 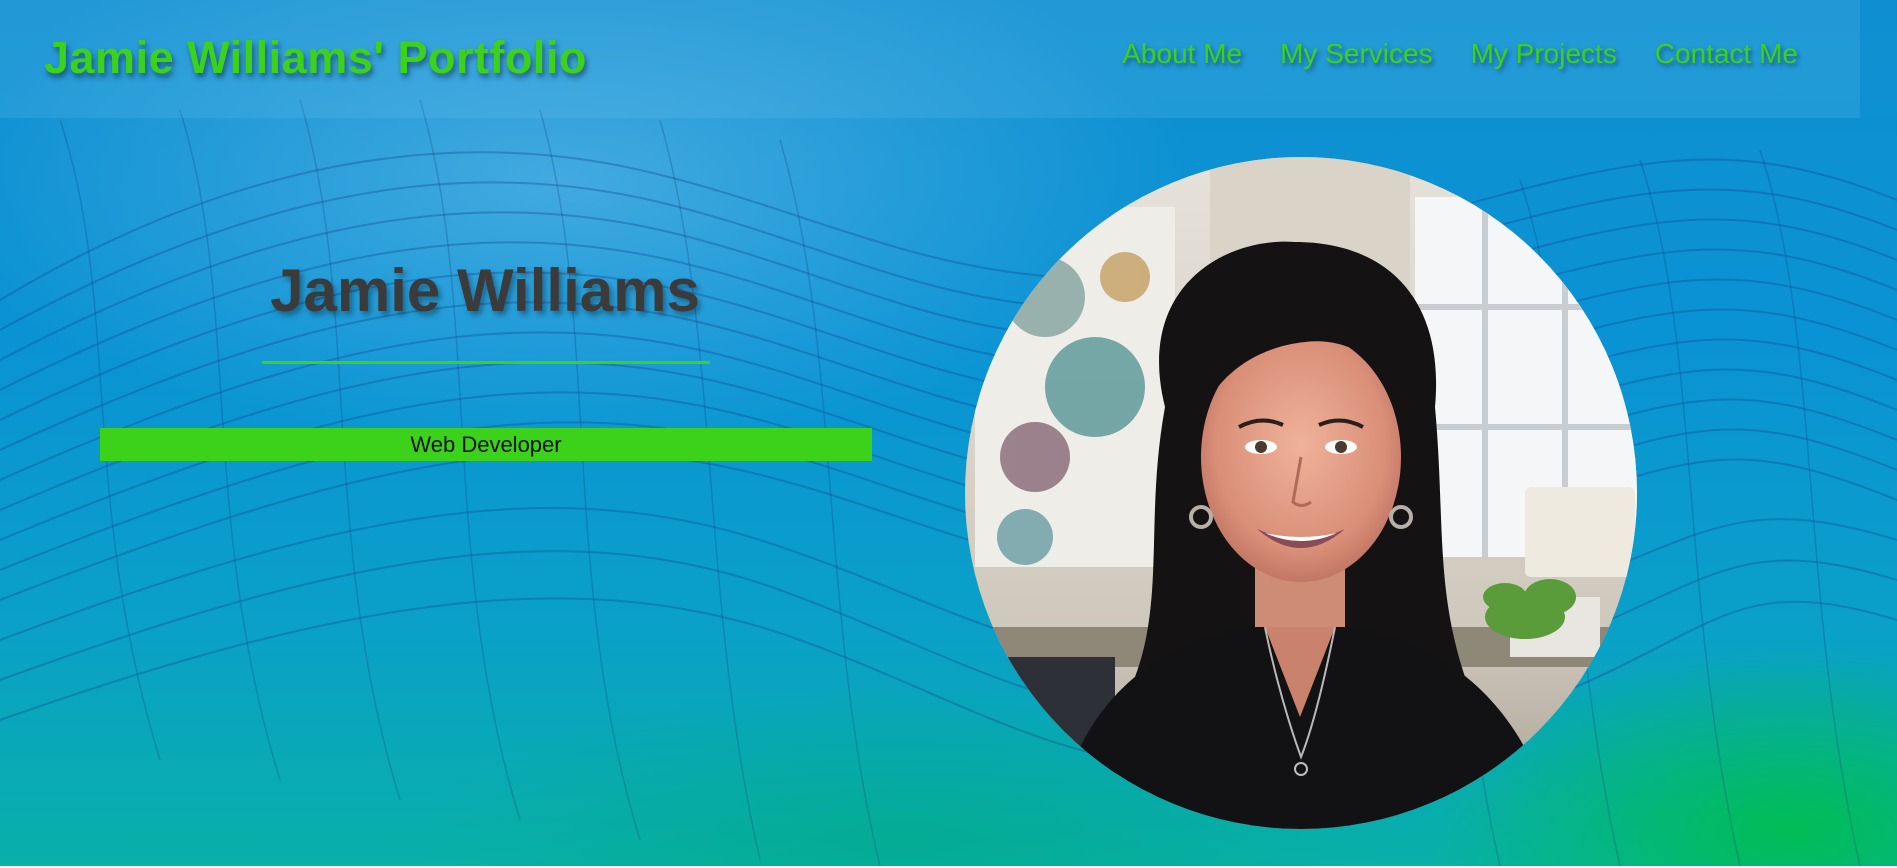 I want to click on nav-link-my-services: My Services, so click(x=1356, y=54).